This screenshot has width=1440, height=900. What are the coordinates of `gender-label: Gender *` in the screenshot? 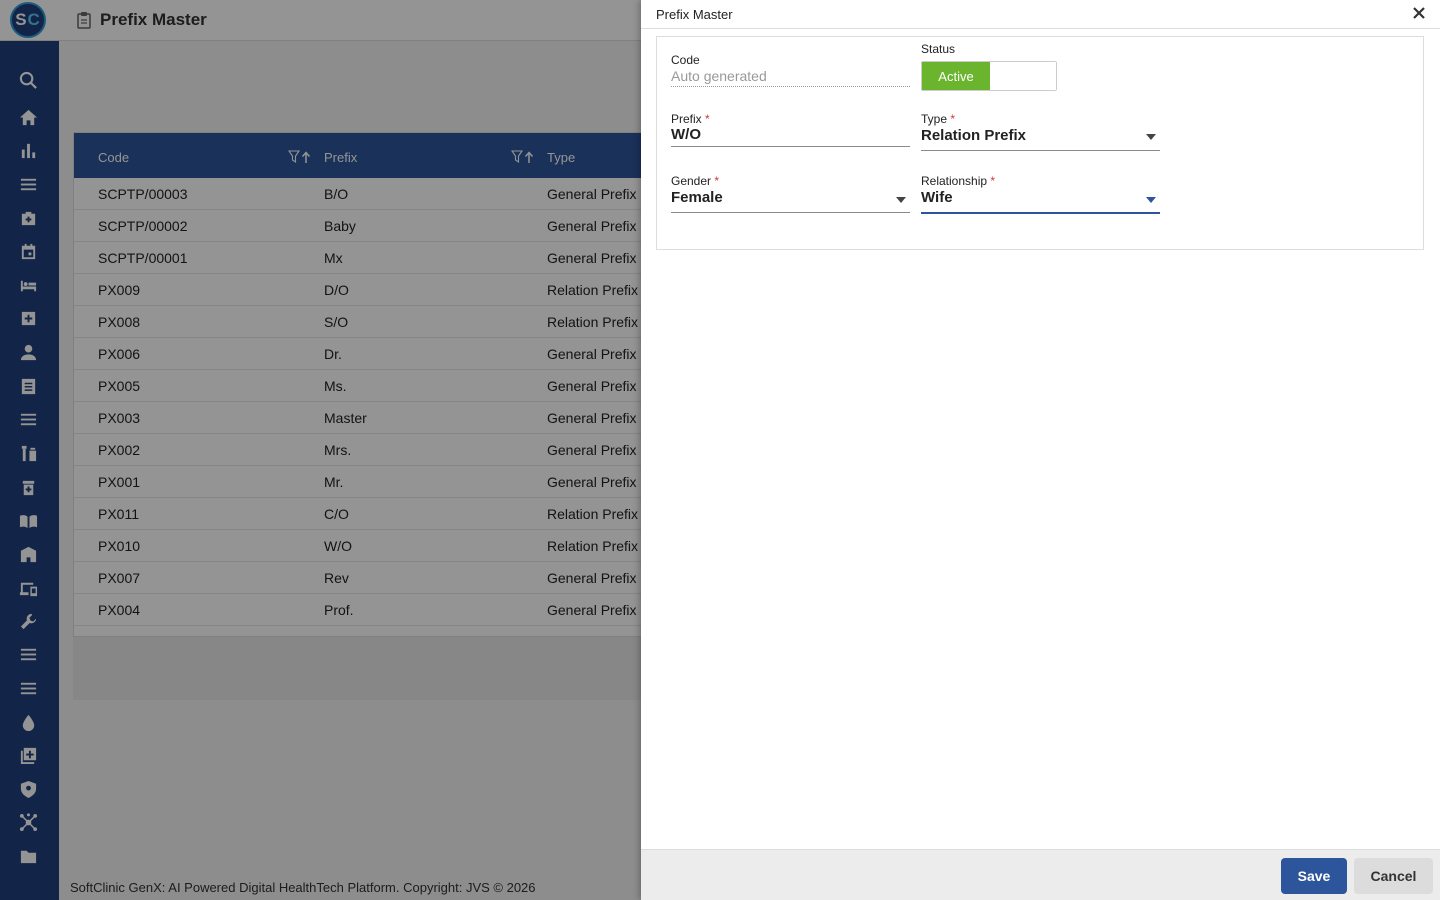 It's located at (695, 181).